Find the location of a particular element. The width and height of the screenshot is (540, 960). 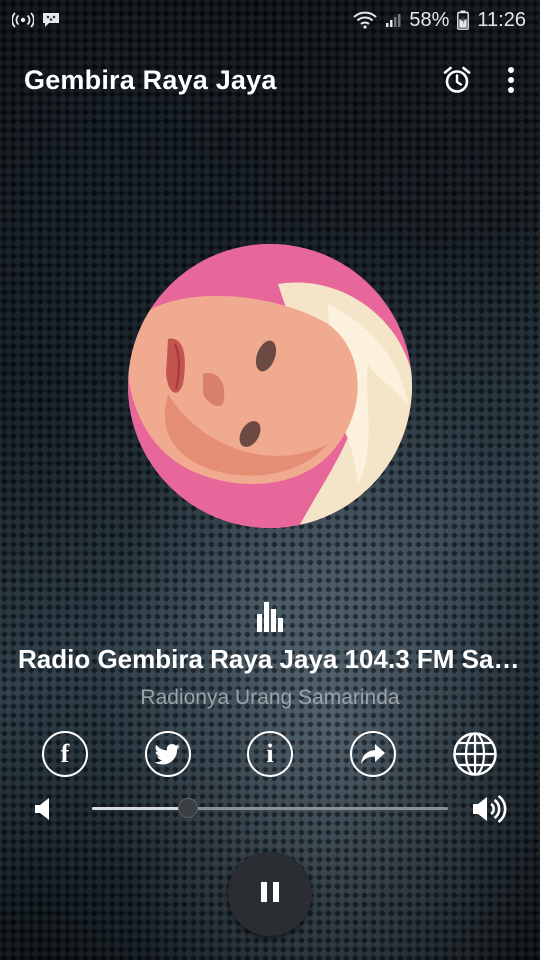

app-bar: Gembira Raya Jaya is located at coordinates (270, 80).